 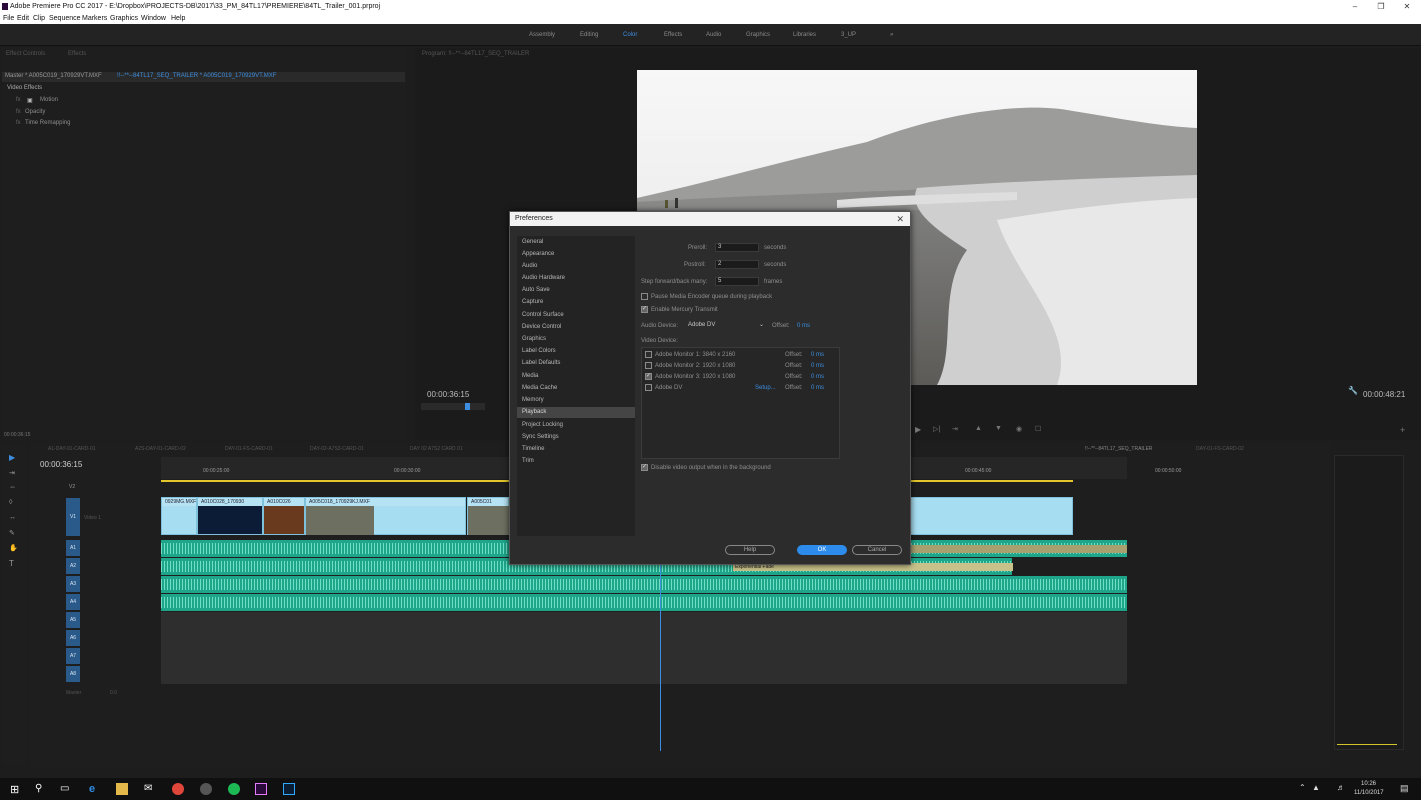 What do you see at coordinates (385, 516) in the screenshot?
I see `video-clip: A005C018_170929KJ.MXF` at bounding box center [385, 516].